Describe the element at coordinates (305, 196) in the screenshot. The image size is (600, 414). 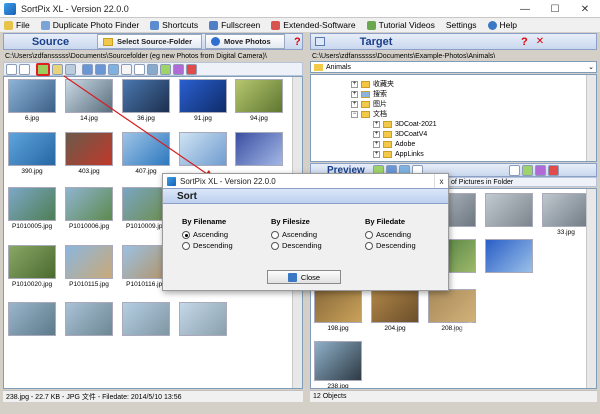
I see `dialog-header: Sort` at that location.